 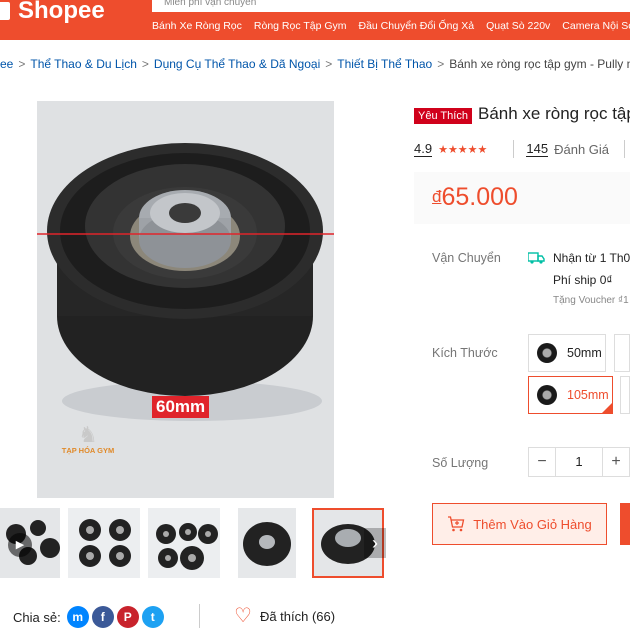 I want to click on quantity-stepper: − 1 +, so click(x=579, y=462).